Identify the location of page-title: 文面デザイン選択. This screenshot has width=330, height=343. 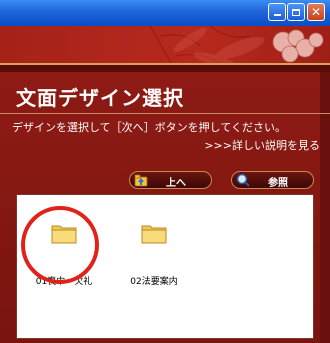
(100, 98).